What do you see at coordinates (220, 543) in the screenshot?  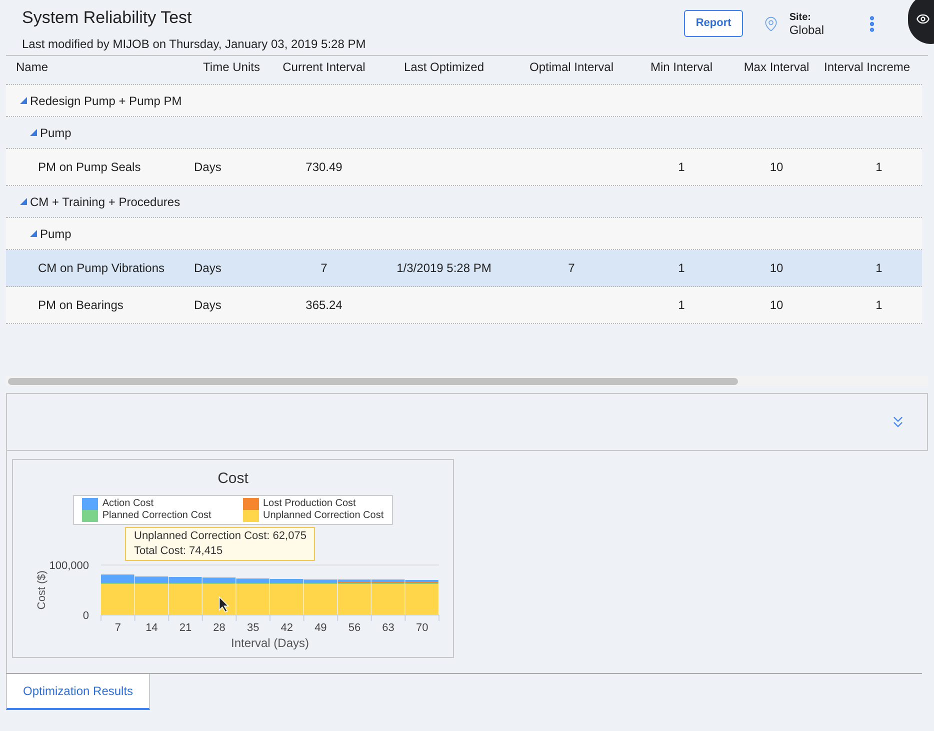 I see `chart-tooltip: Unplanned Correction Cost: 62,075 Total Cost: 74,415` at bounding box center [220, 543].